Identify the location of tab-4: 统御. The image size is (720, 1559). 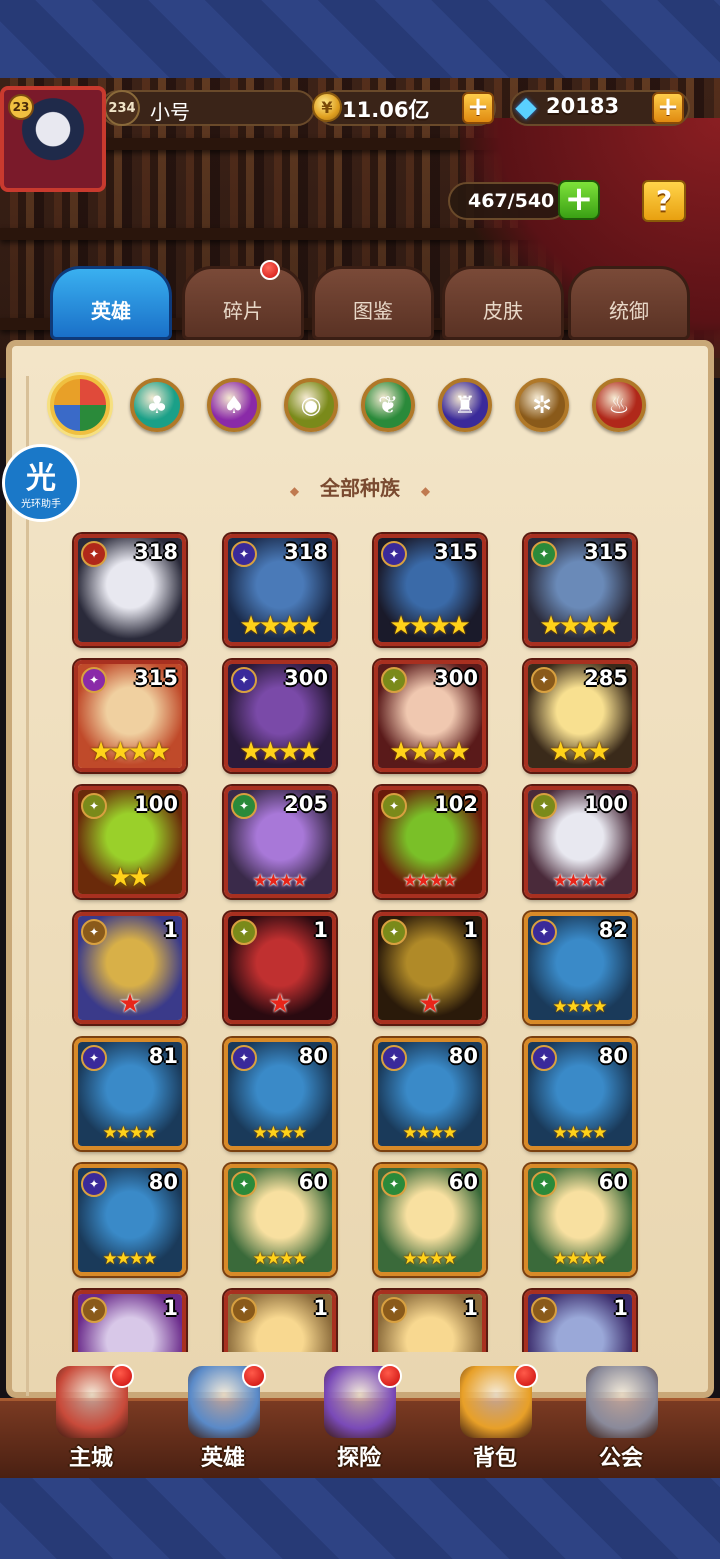
(629, 303).